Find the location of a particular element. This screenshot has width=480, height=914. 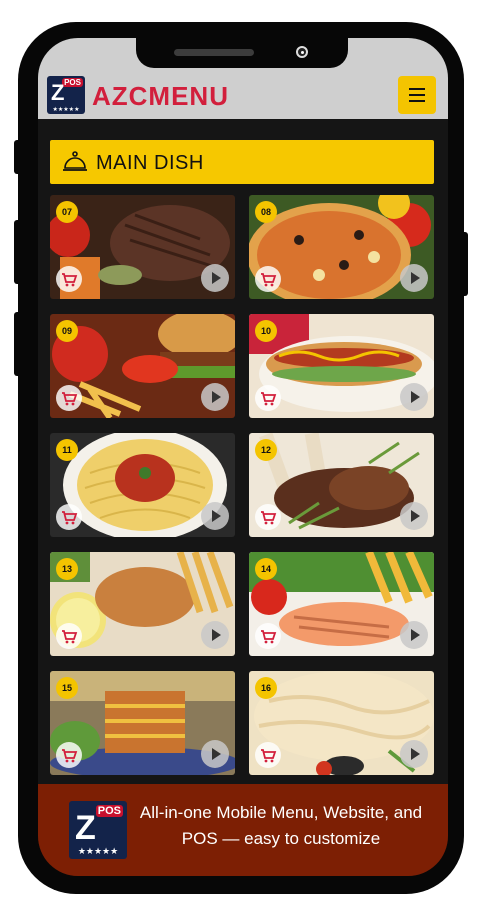

item-number: 08 is located at coordinates (266, 212).